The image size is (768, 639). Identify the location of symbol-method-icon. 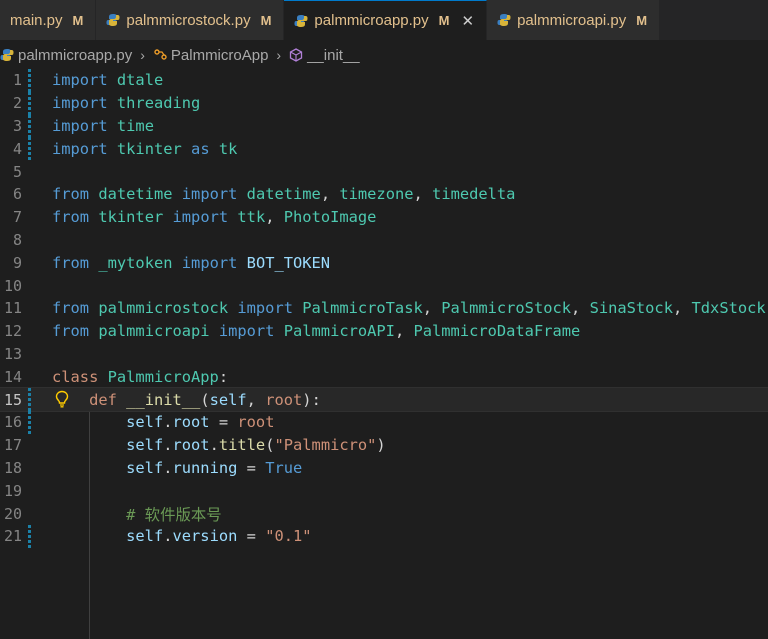
(296, 55).